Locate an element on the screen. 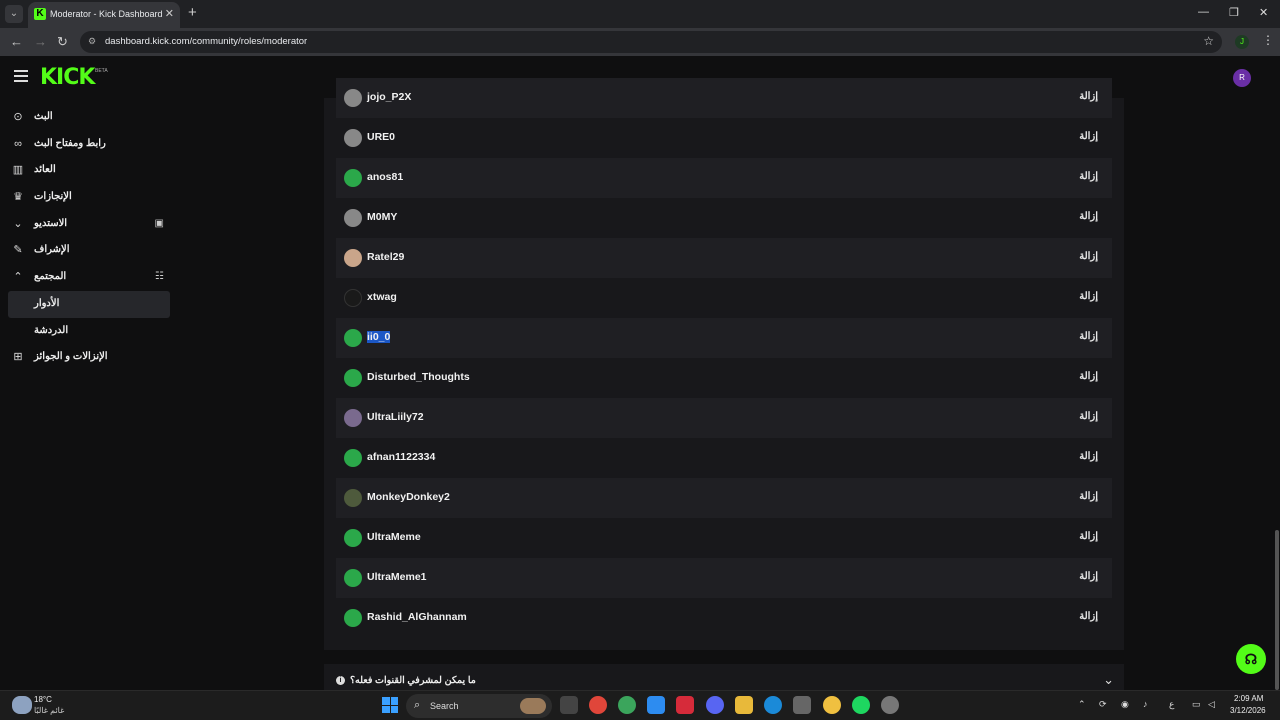 The image size is (1280, 720). moderator-row: M0MY إزالة is located at coordinates (724, 218).